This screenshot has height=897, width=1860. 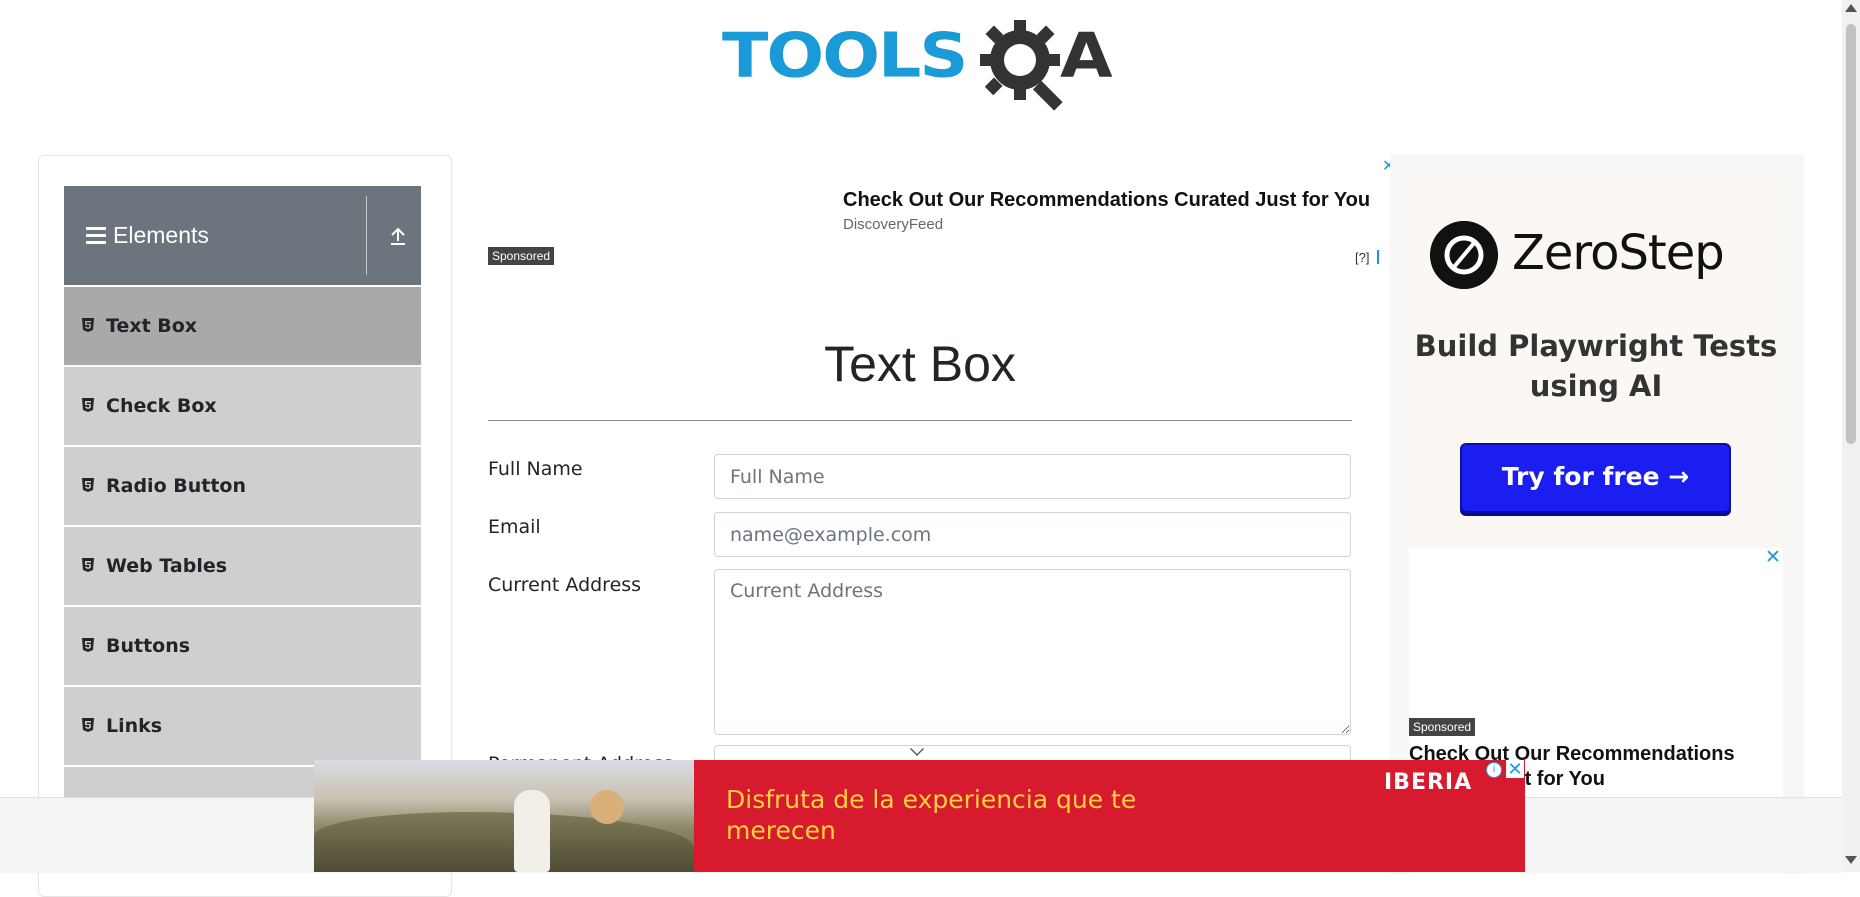 I want to click on zerostep-logo-icon, so click(x=1464, y=255).